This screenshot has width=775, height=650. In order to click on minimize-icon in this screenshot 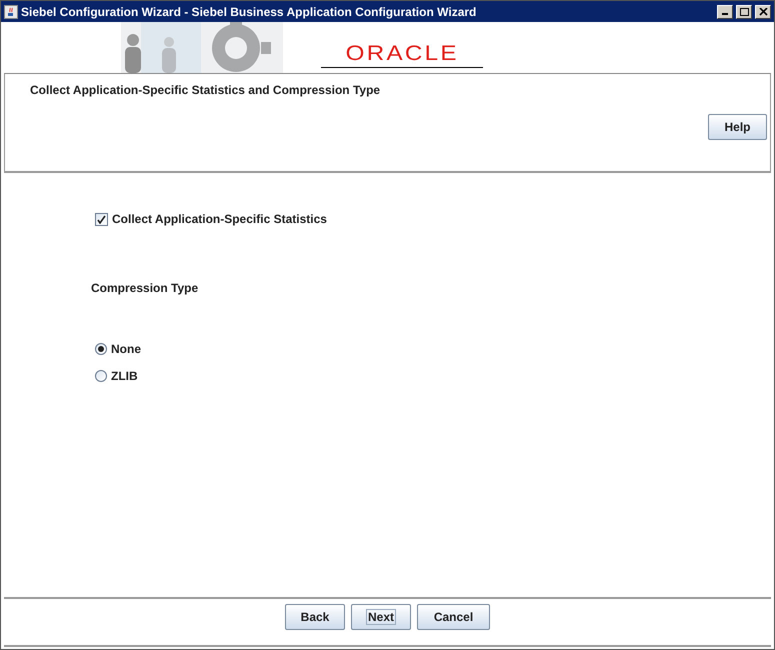, I will do `click(725, 14)`.